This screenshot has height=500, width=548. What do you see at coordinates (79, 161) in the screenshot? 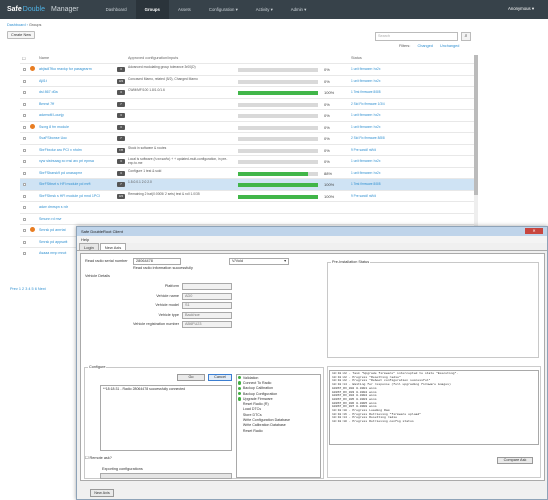
I see `group-name-link: xyw sistrsaag xo rnsi arc pri epnsa` at bounding box center [79, 161].